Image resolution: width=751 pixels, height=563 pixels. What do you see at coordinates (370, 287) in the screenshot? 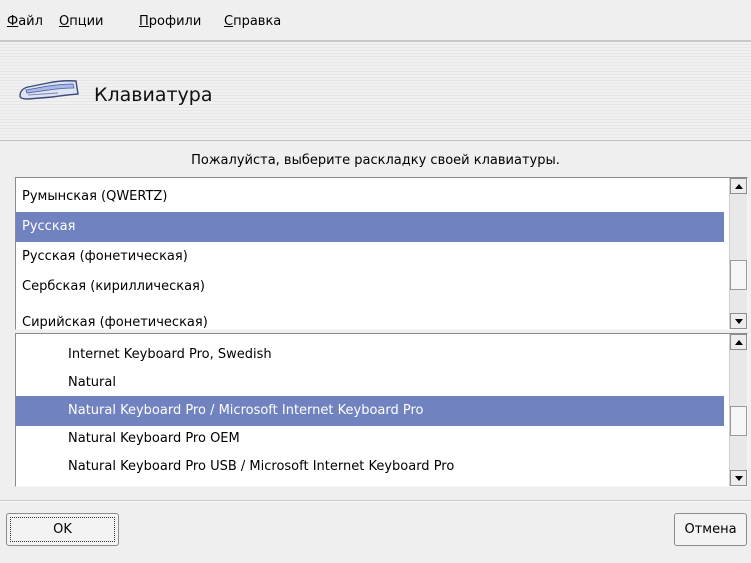
I see `layout-item: Сербская (кириллическая)` at bounding box center [370, 287].